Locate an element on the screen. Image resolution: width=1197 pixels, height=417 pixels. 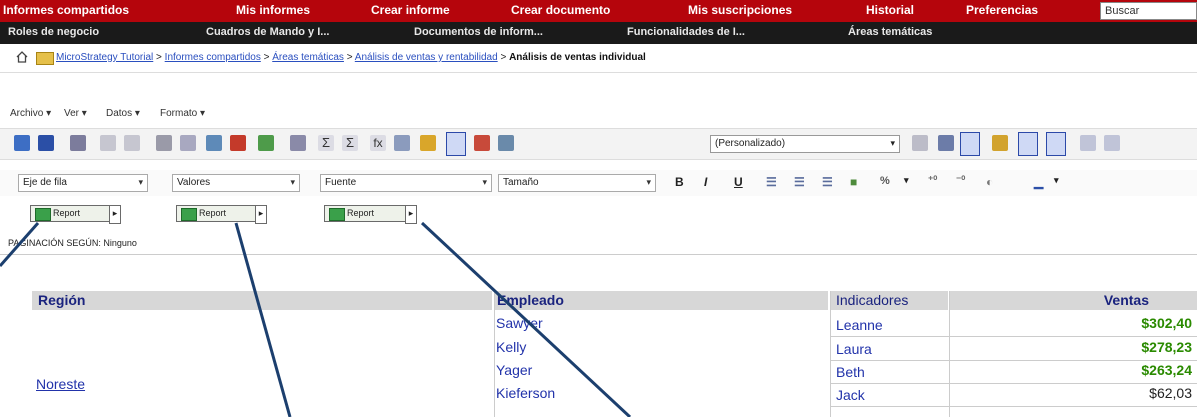
bold-button: B is located at coordinates (679, 182).